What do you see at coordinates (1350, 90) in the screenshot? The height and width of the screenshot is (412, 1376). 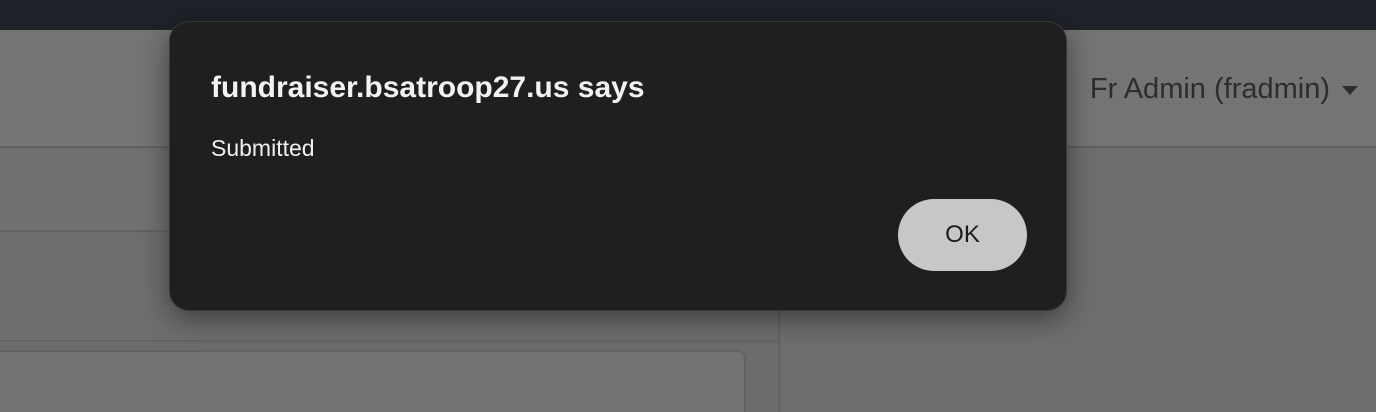 I see `chevron-down-icon` at bounding box center [1350, 90].